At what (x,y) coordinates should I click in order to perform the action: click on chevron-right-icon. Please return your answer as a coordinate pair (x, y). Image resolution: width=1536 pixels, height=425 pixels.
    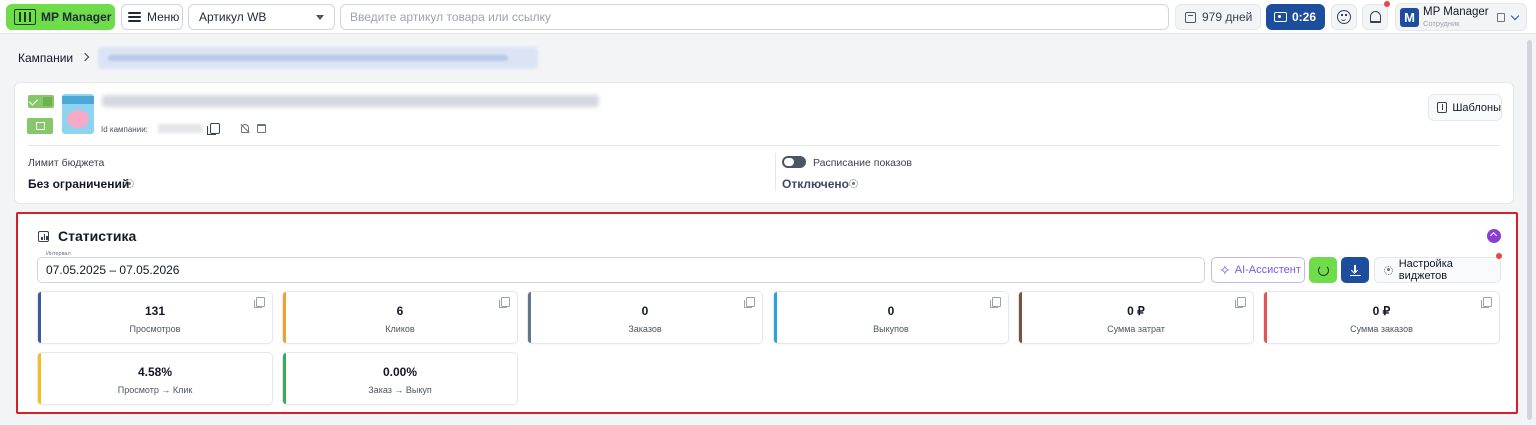
    Looking at the image, I should click on (85, 57).